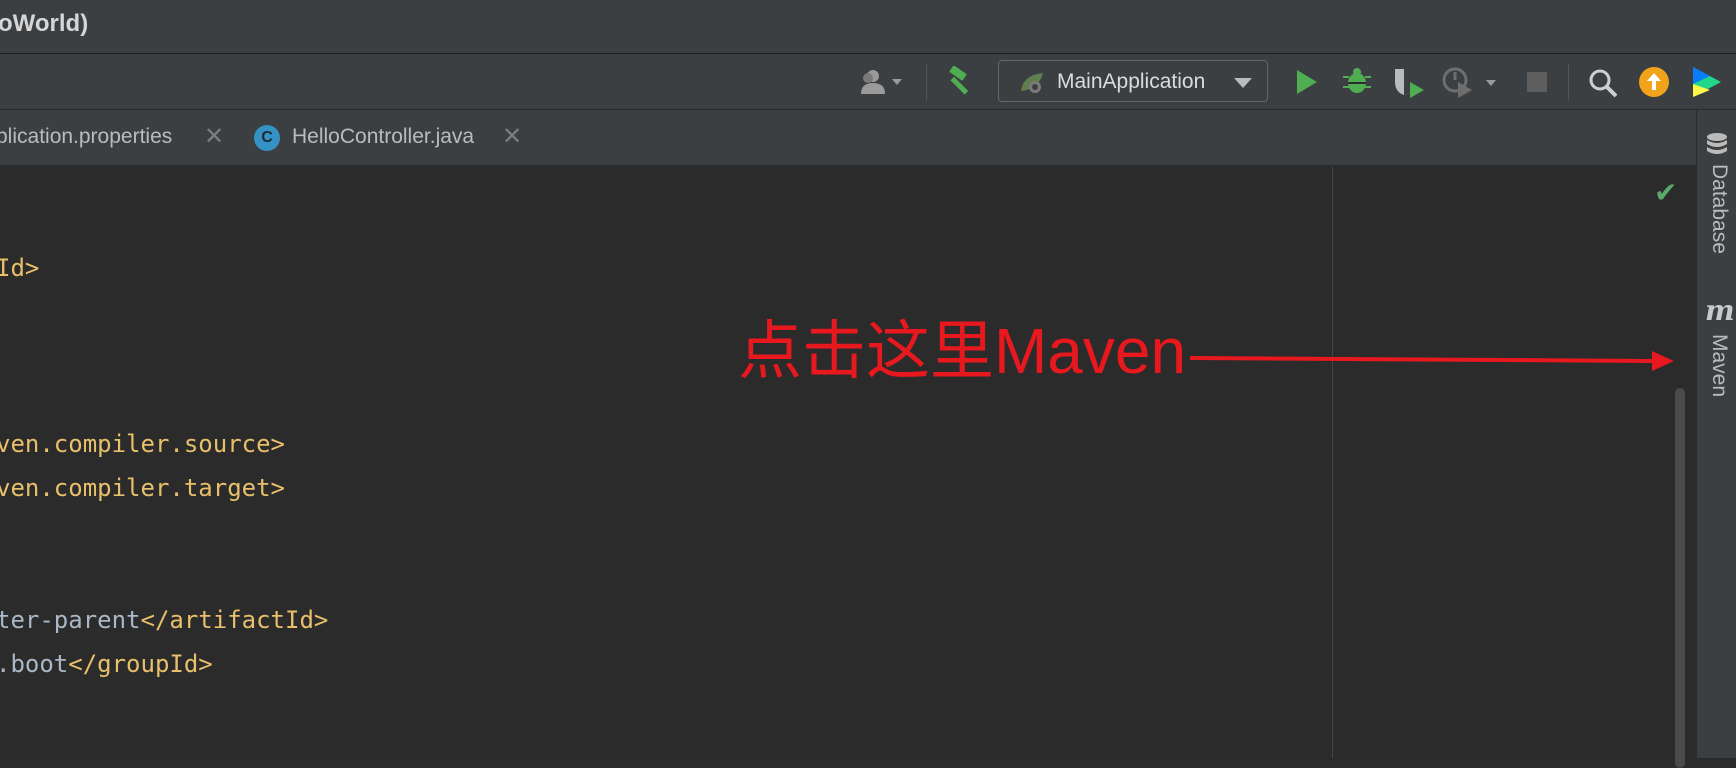  Describe the element at coordinates (1033, 84) in the screenshot. I see `spring-boot-icon` at that location.